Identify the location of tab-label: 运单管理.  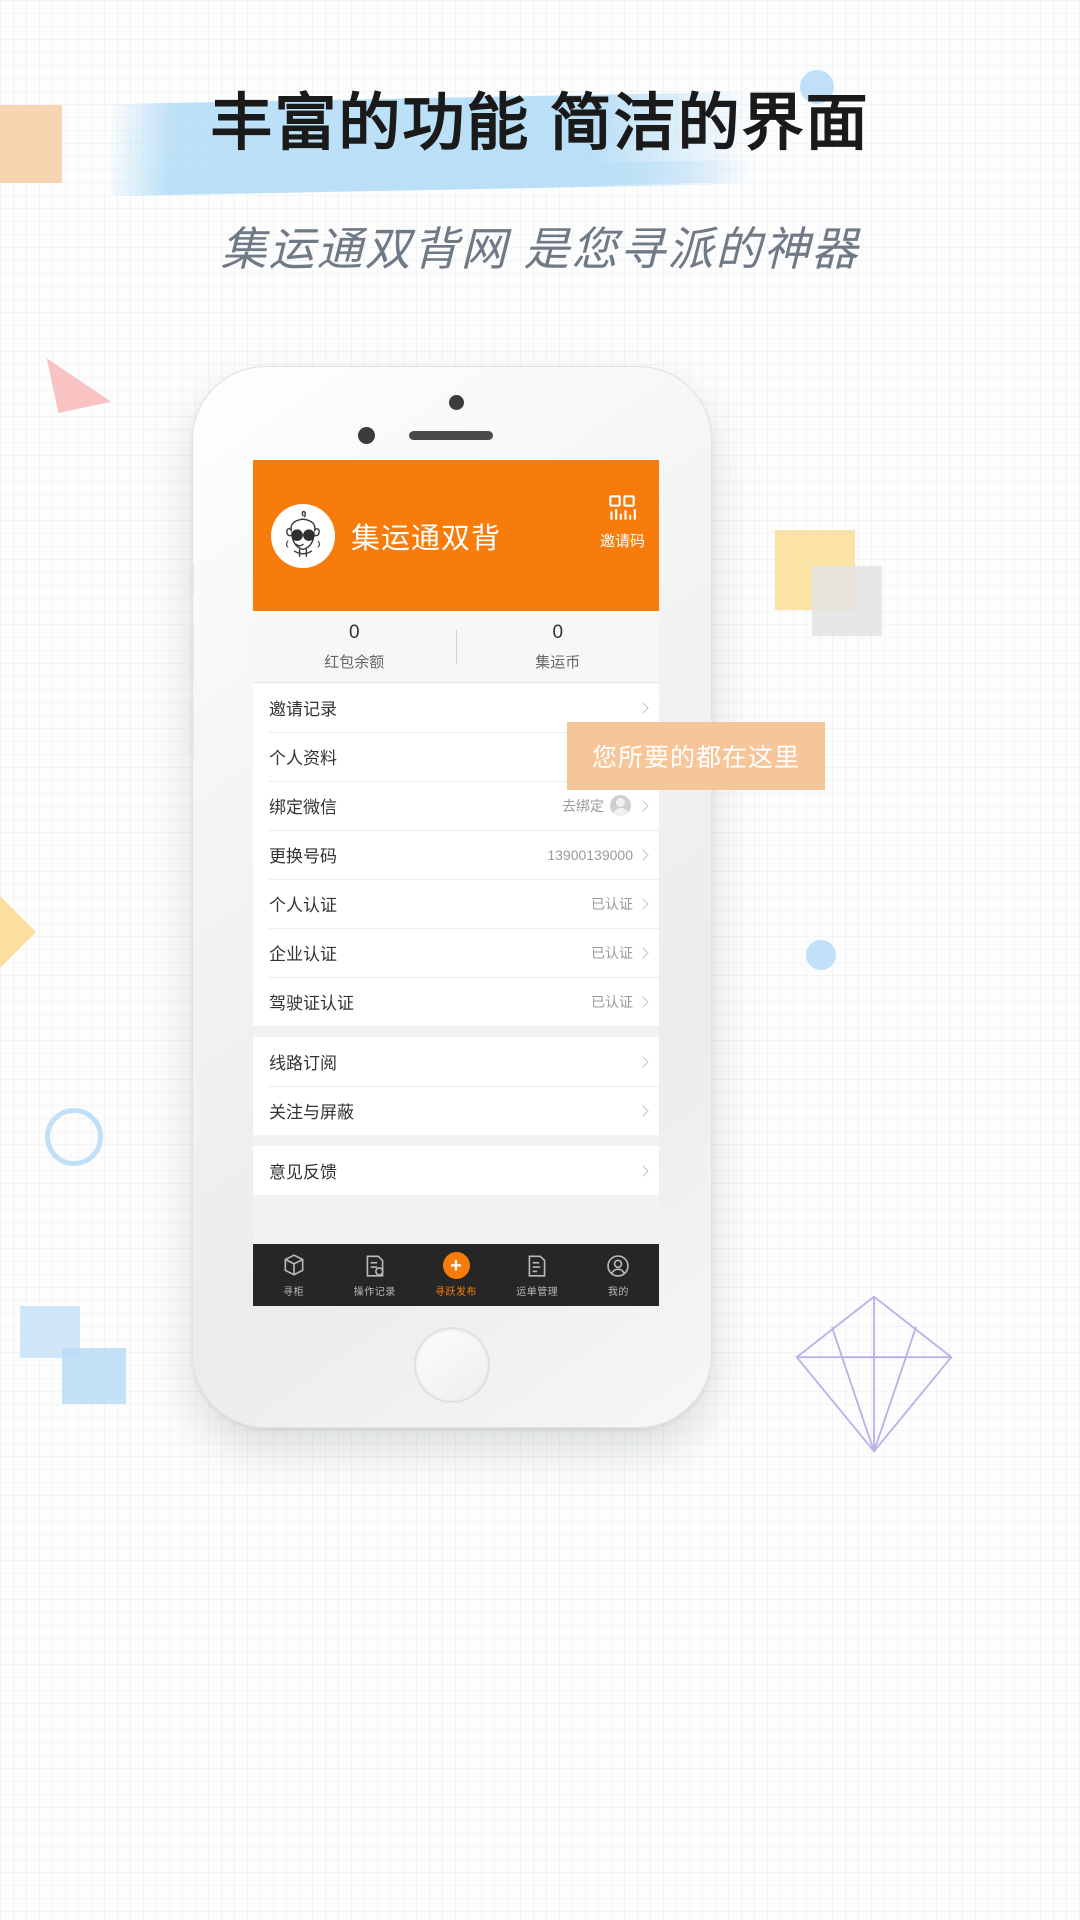
(537, 1292).